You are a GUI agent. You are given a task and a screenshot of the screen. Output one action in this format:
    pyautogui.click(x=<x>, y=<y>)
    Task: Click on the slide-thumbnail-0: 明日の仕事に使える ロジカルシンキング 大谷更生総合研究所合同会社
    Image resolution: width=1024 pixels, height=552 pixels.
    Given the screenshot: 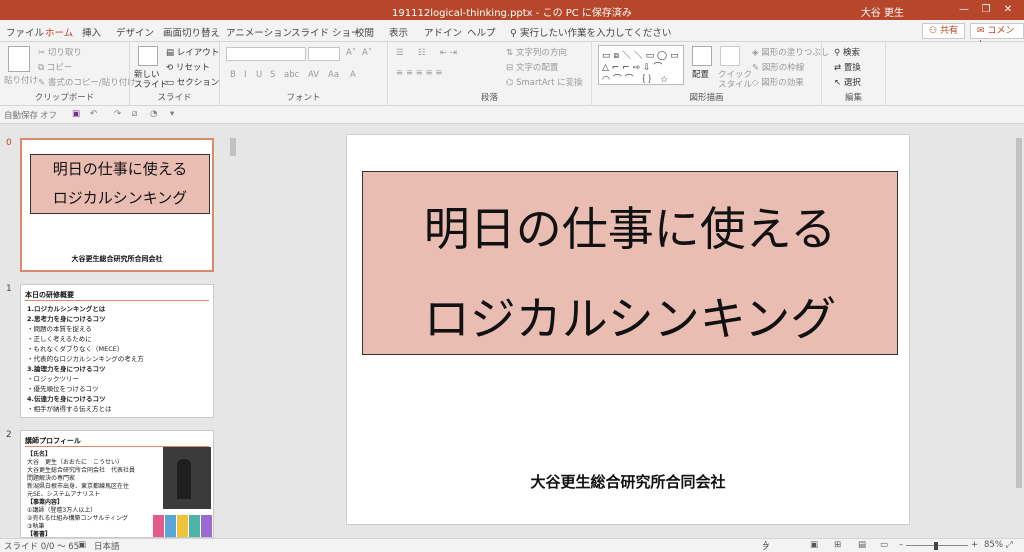 What is the action you would take?
    pyautogui.click(x=117, y=205)
    